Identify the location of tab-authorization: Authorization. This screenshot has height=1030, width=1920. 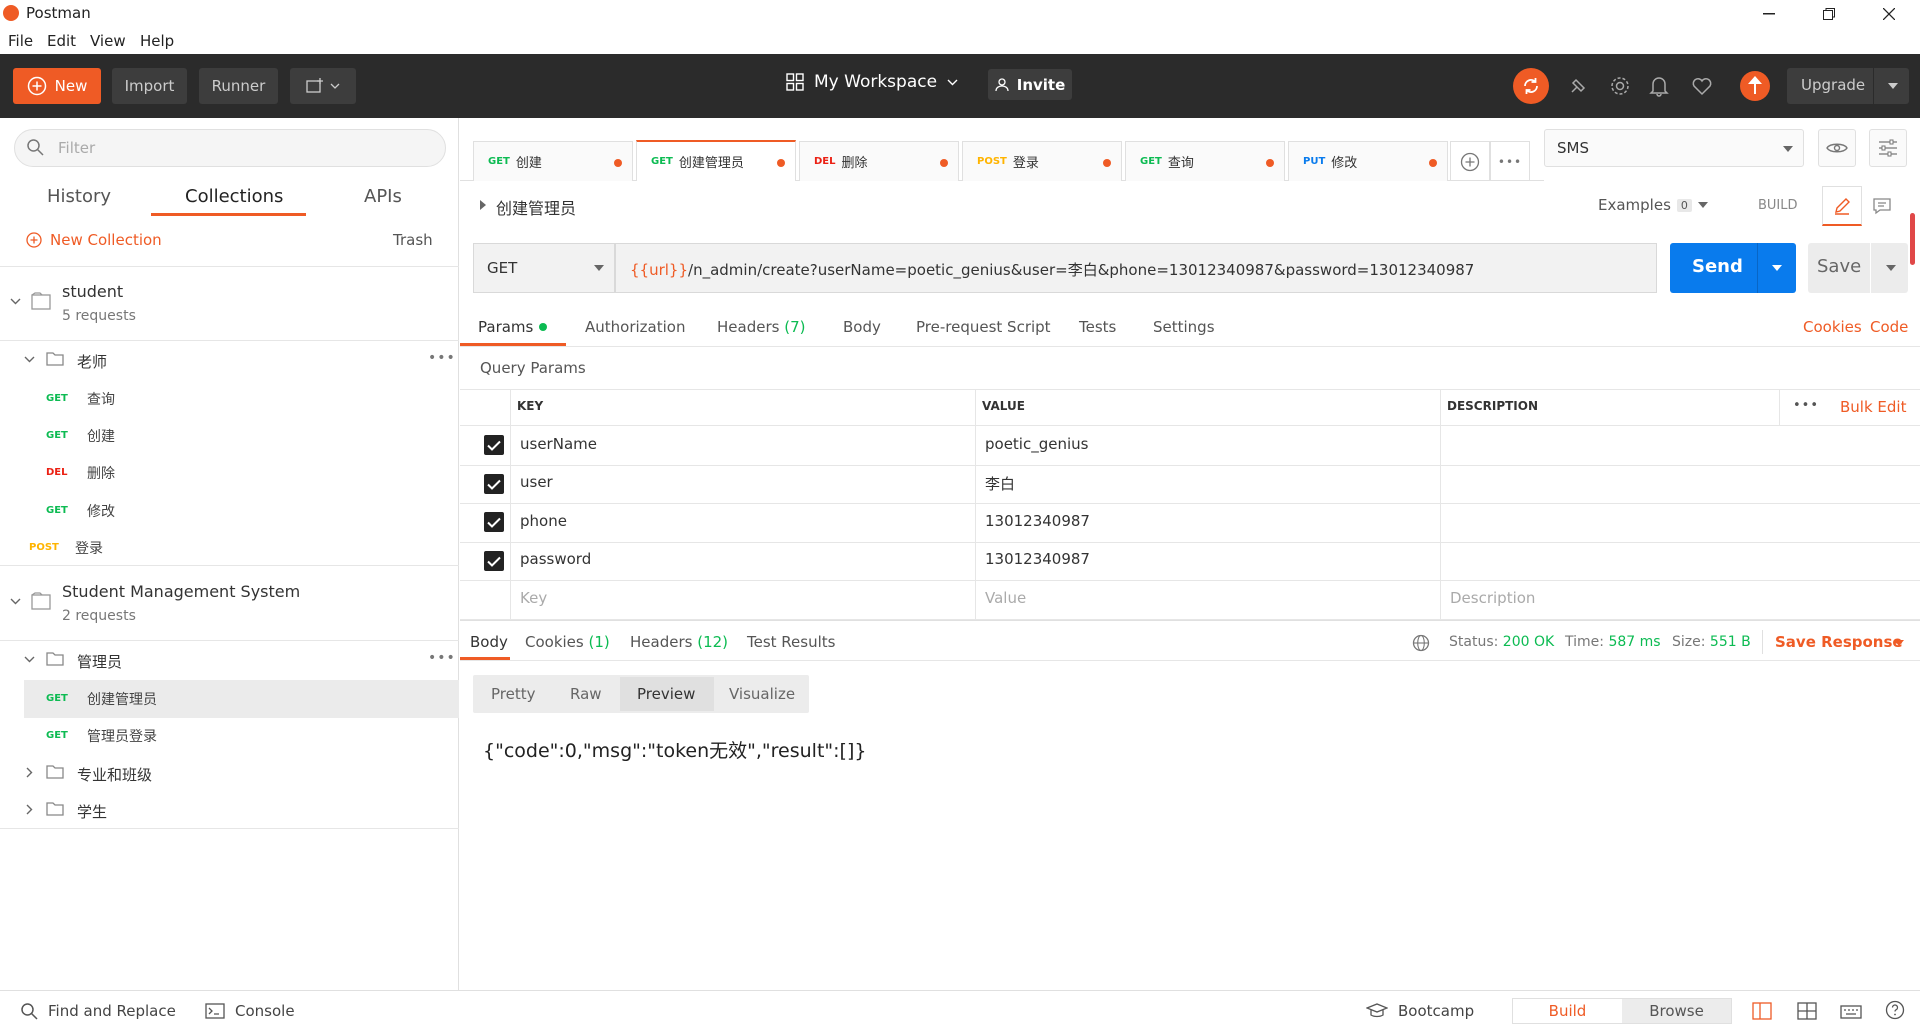
(635, 327).